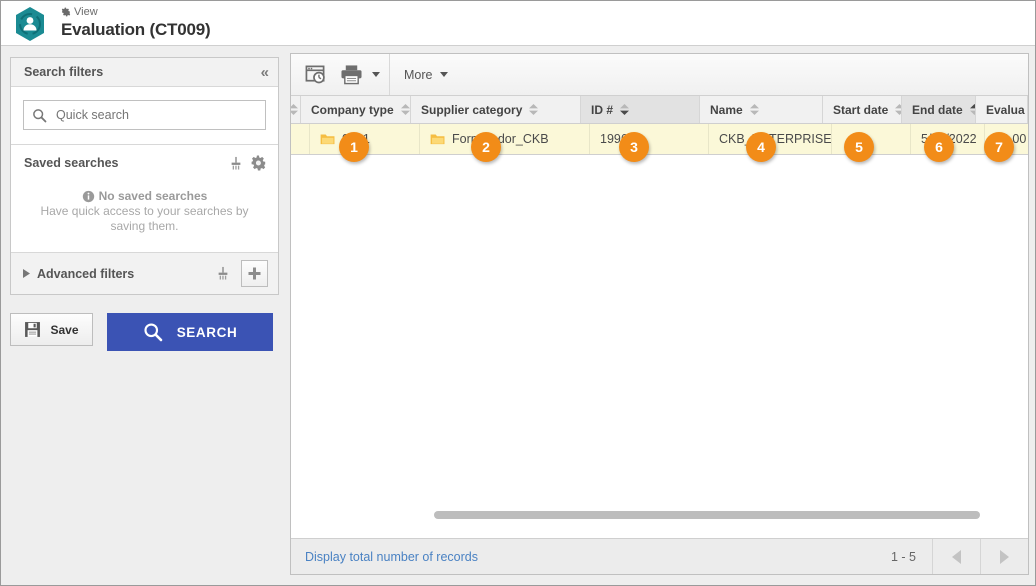 The image size is (1036, 586). I want to click on table-cell: 1996, so click(649, 139).